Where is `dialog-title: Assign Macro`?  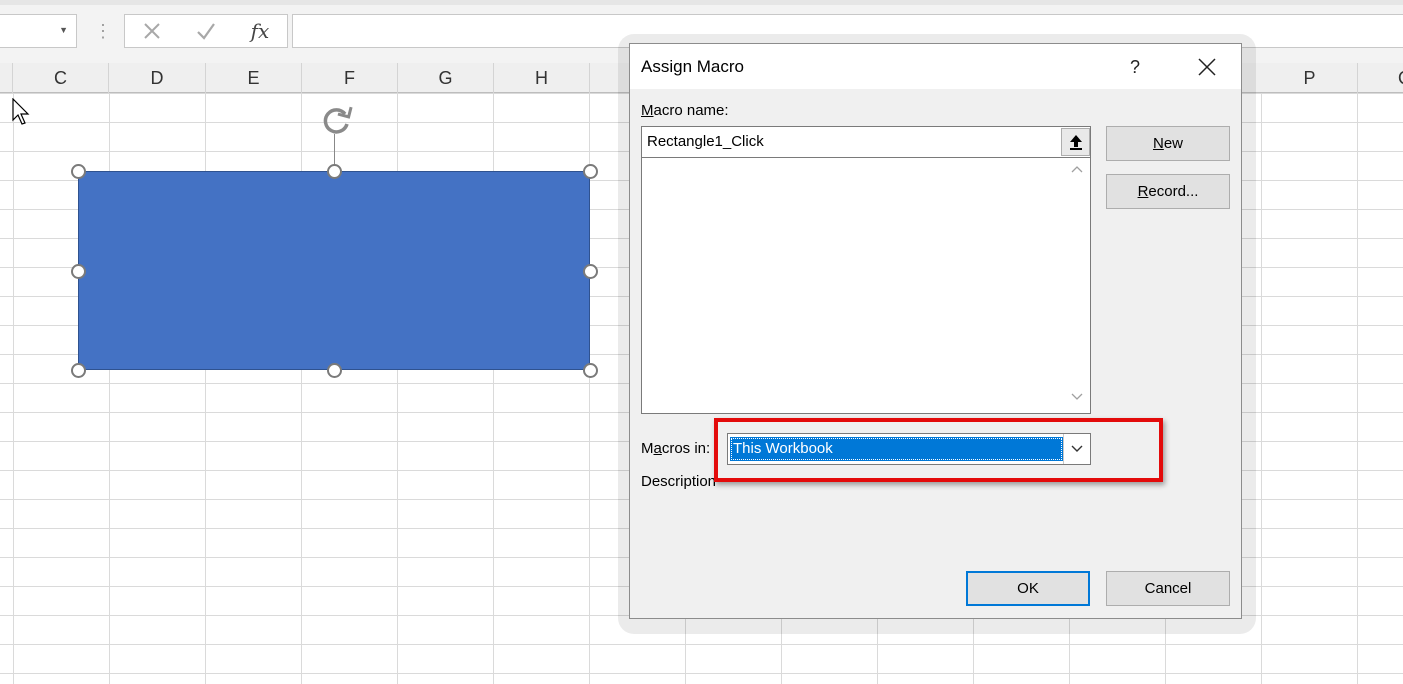
dialog-title: Assign Macro is located at coordinates (692, 66).